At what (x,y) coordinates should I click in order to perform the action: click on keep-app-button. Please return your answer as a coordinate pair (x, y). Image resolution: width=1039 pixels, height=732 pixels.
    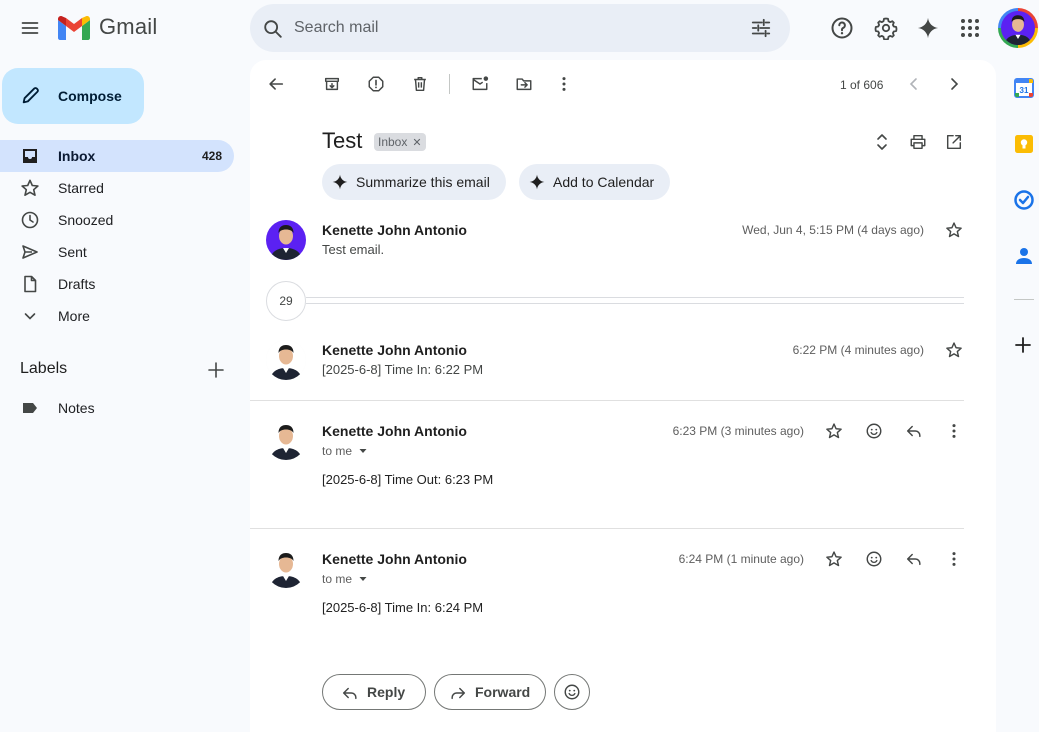
    Looking at the image, I should click on (1024, 144).